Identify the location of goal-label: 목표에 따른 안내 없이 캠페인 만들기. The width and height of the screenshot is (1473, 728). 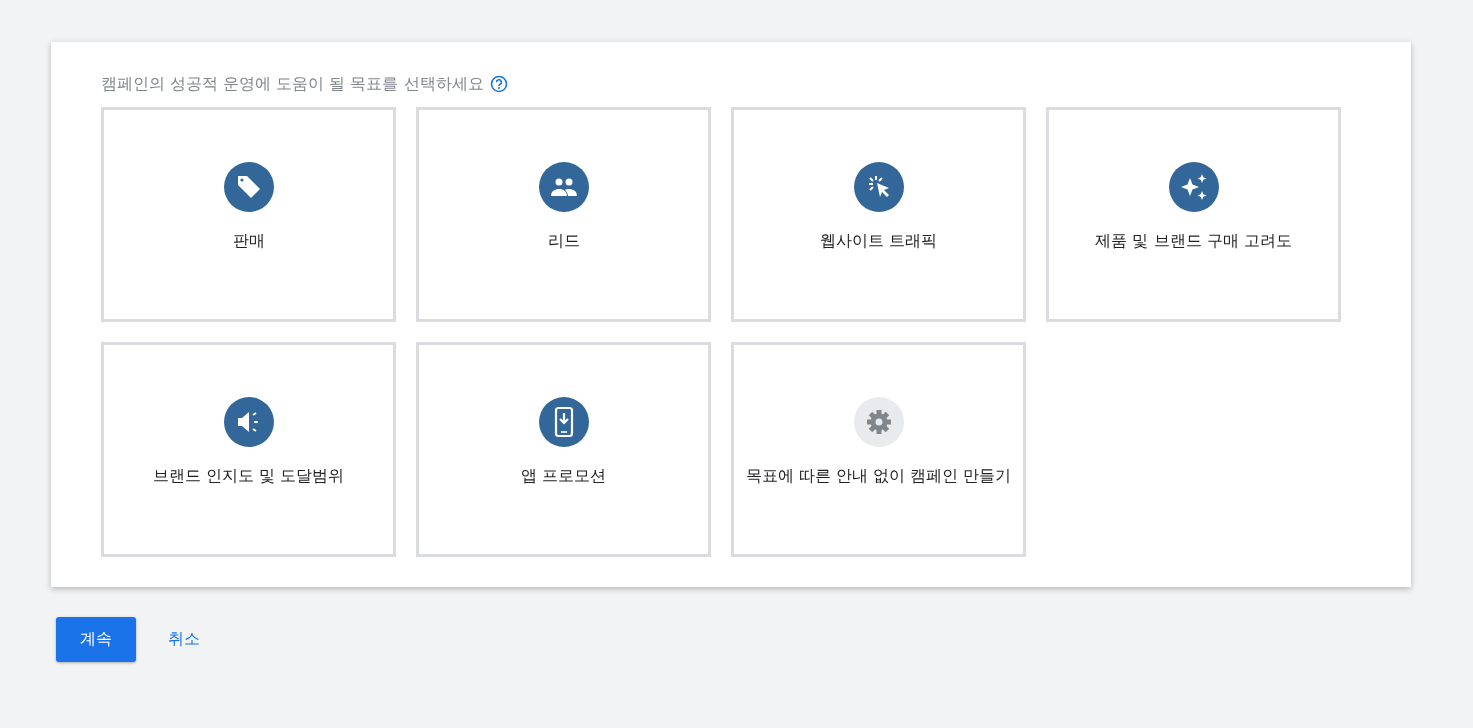
(878, 475).